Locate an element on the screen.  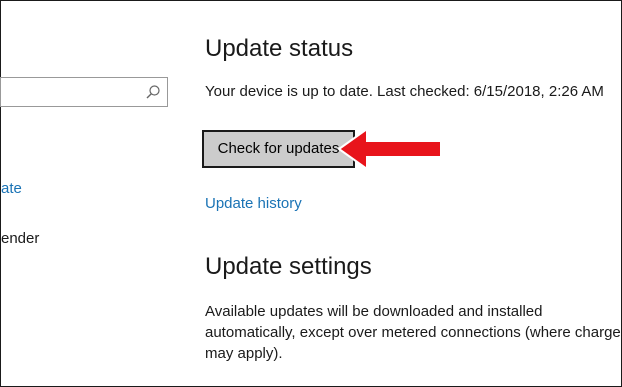
update-history-link: Update history is located at coordinates (253, 203).